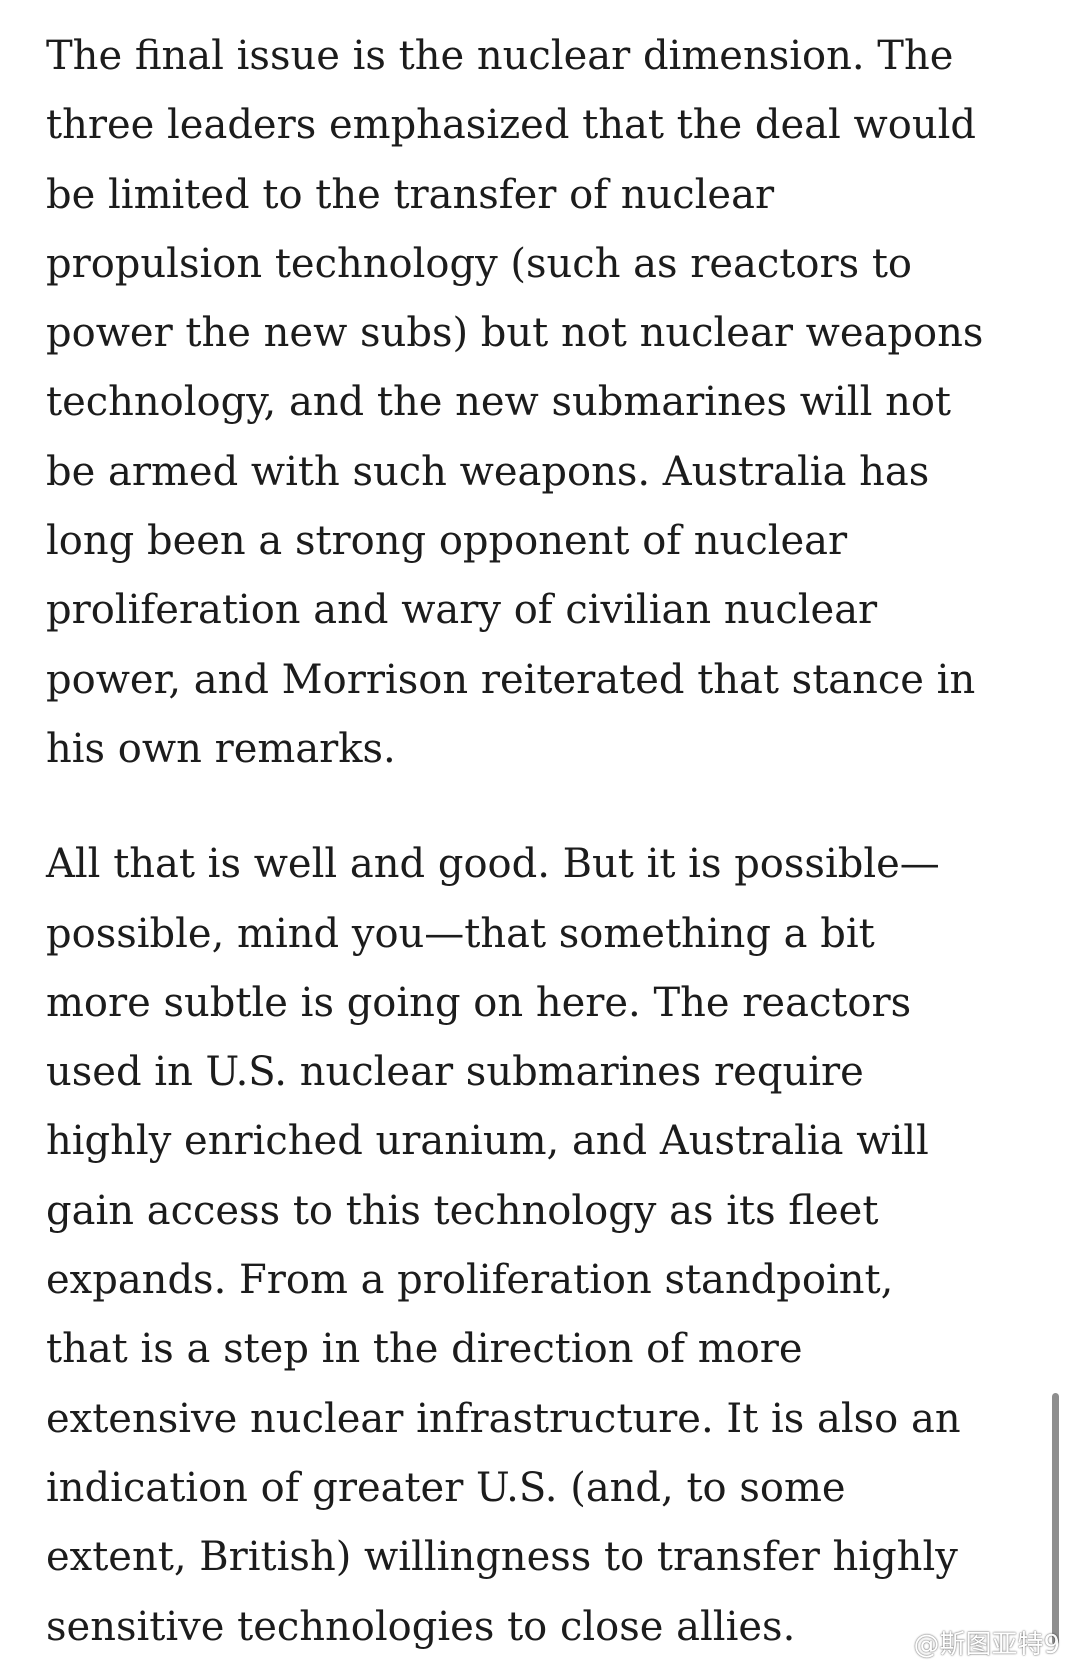 This screenshot has height=1673, width=1080. What do you see at coordinates (1055, 1519) in the screenshot?
I see `vertical-scrollbar` at bounding box center [1055, 1519].